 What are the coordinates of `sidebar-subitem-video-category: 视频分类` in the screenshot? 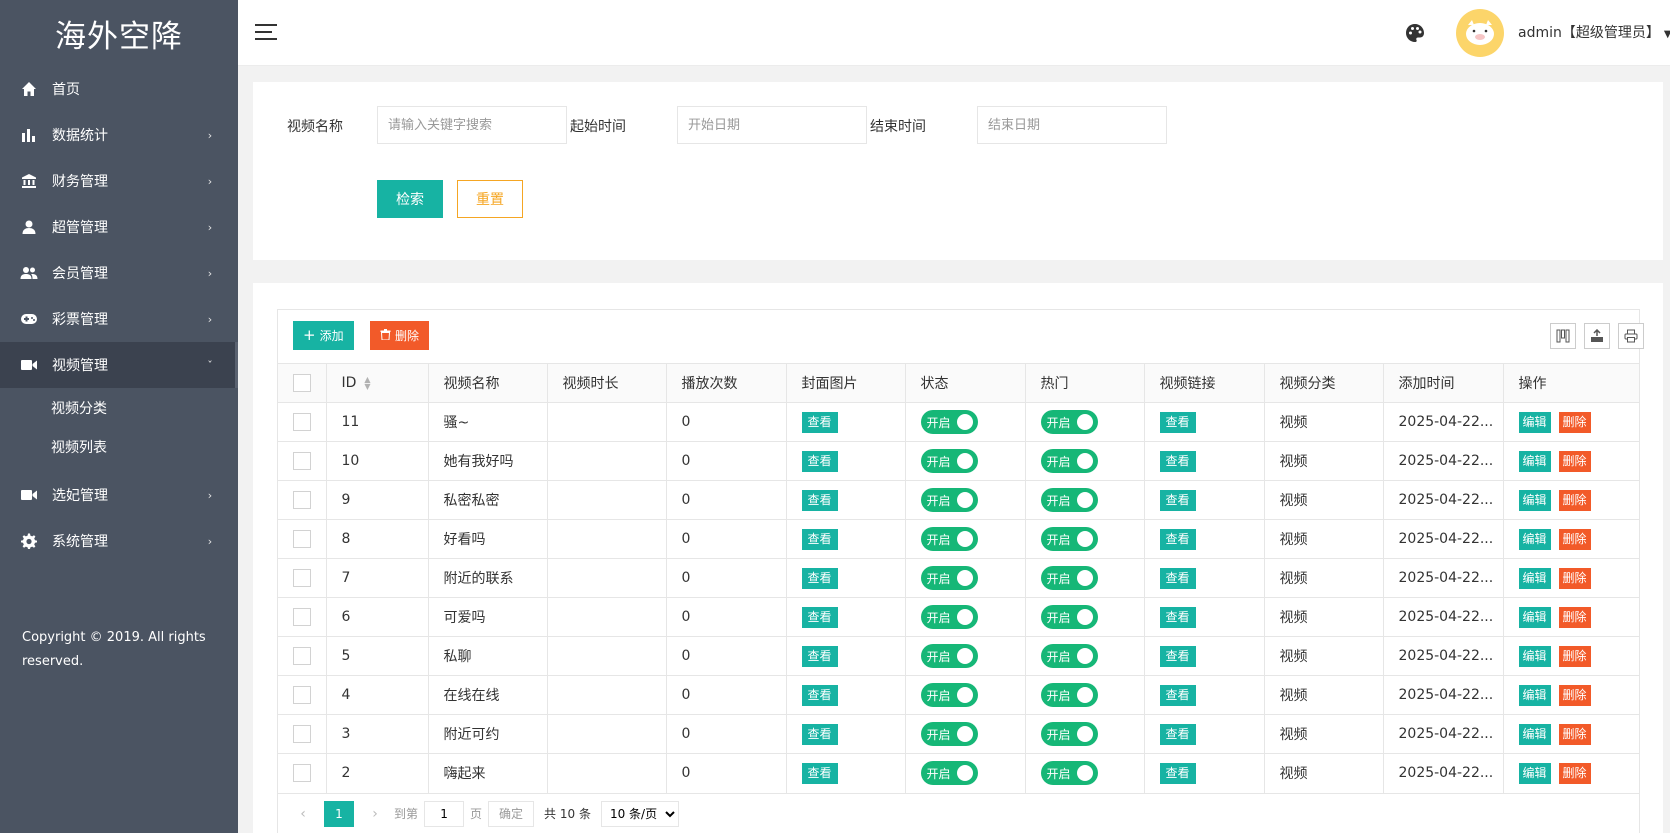 It's located at (119, 407).